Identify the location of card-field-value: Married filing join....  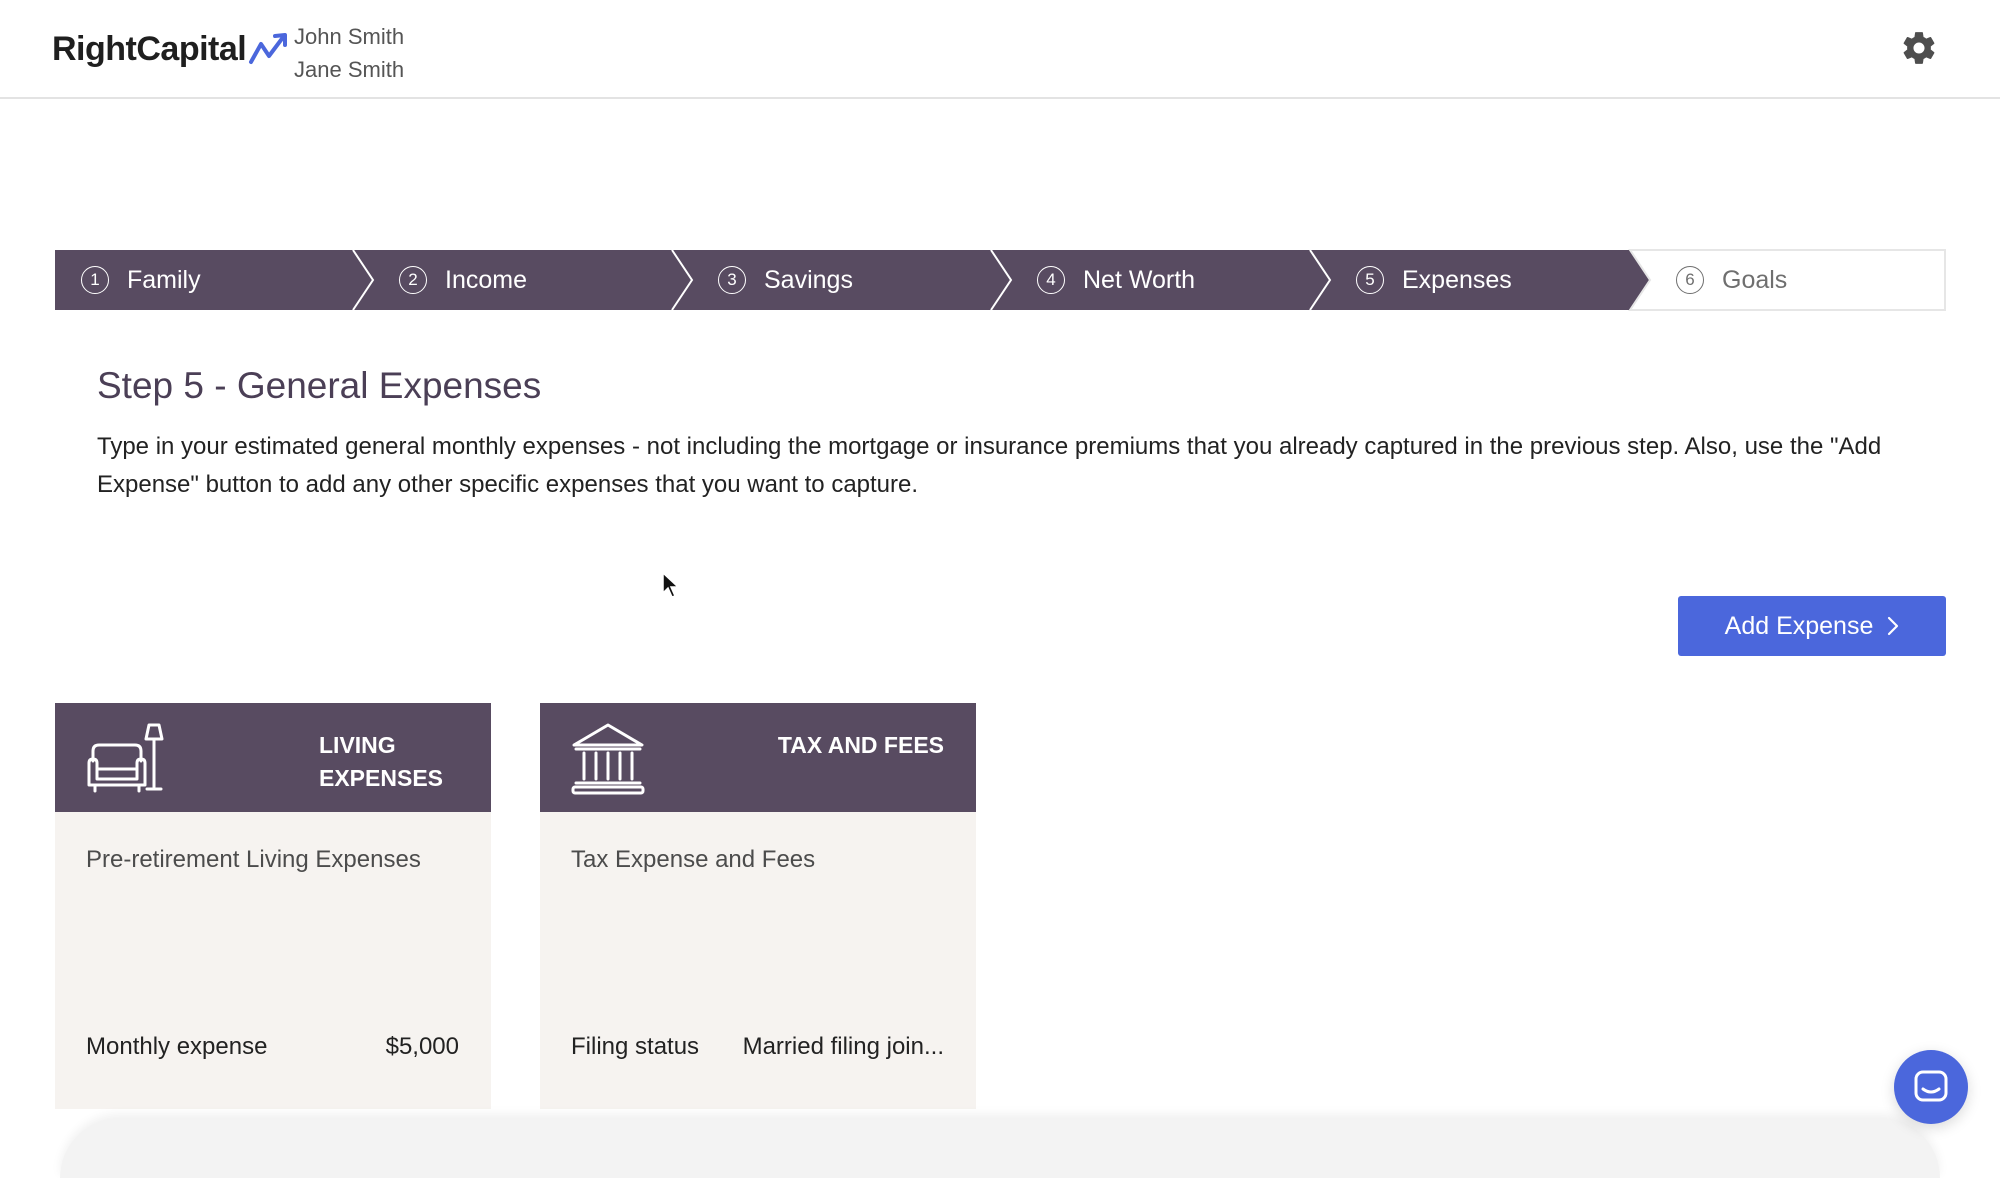
(843, 1046).